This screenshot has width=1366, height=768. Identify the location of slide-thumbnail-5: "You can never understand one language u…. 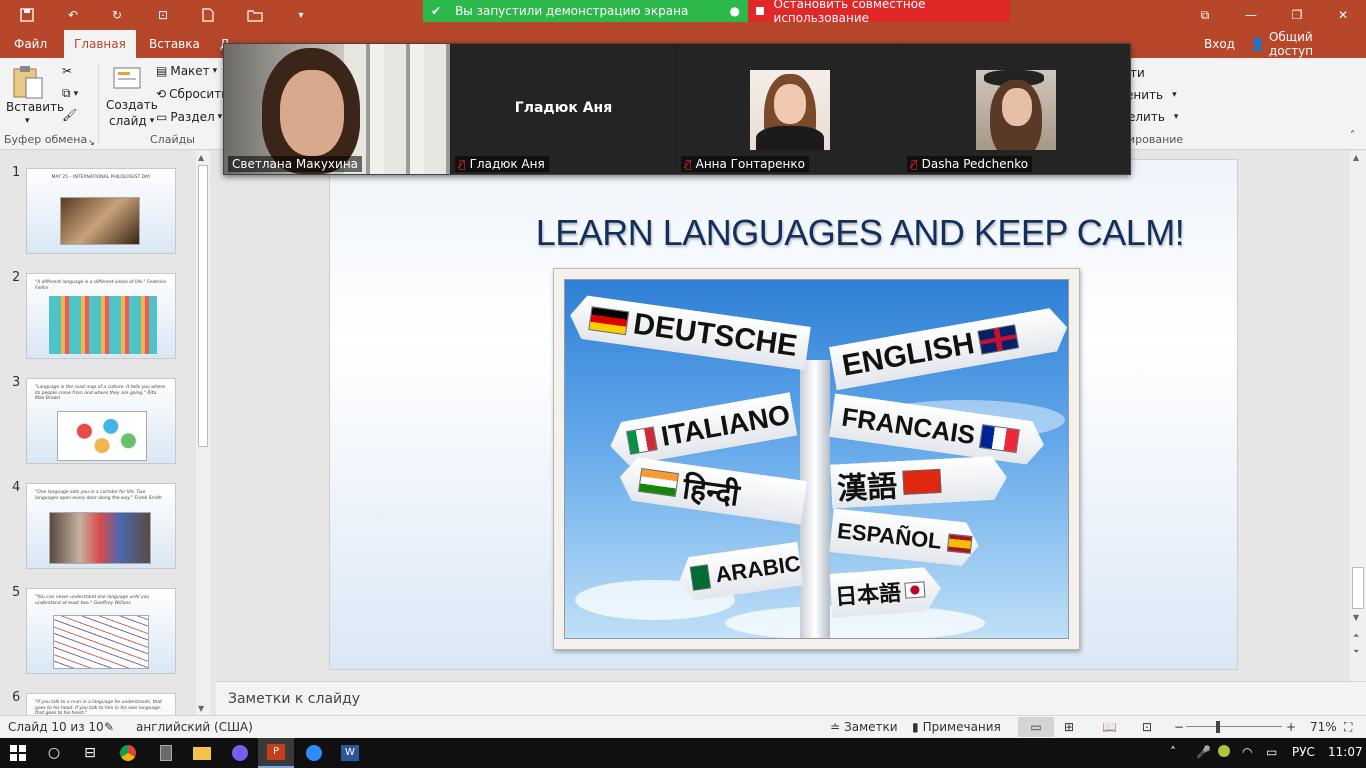
(101, 631).